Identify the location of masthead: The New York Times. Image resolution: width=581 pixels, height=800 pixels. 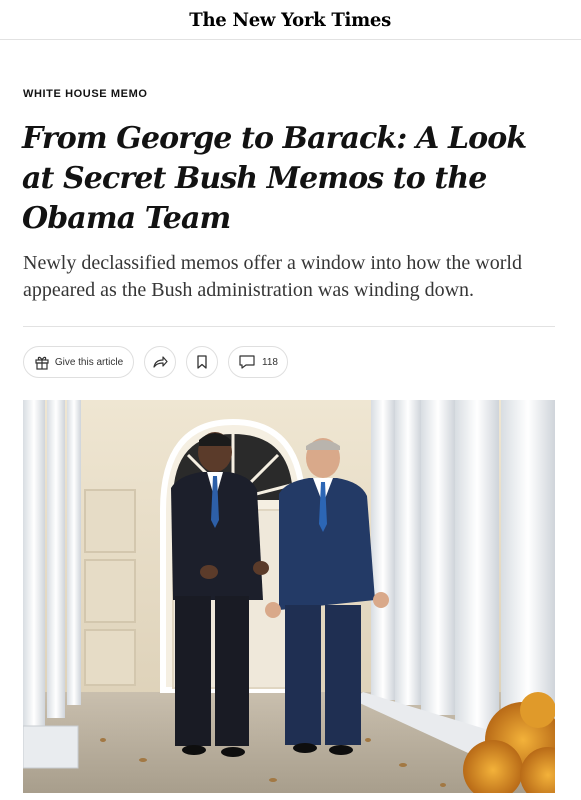
(290, 20).